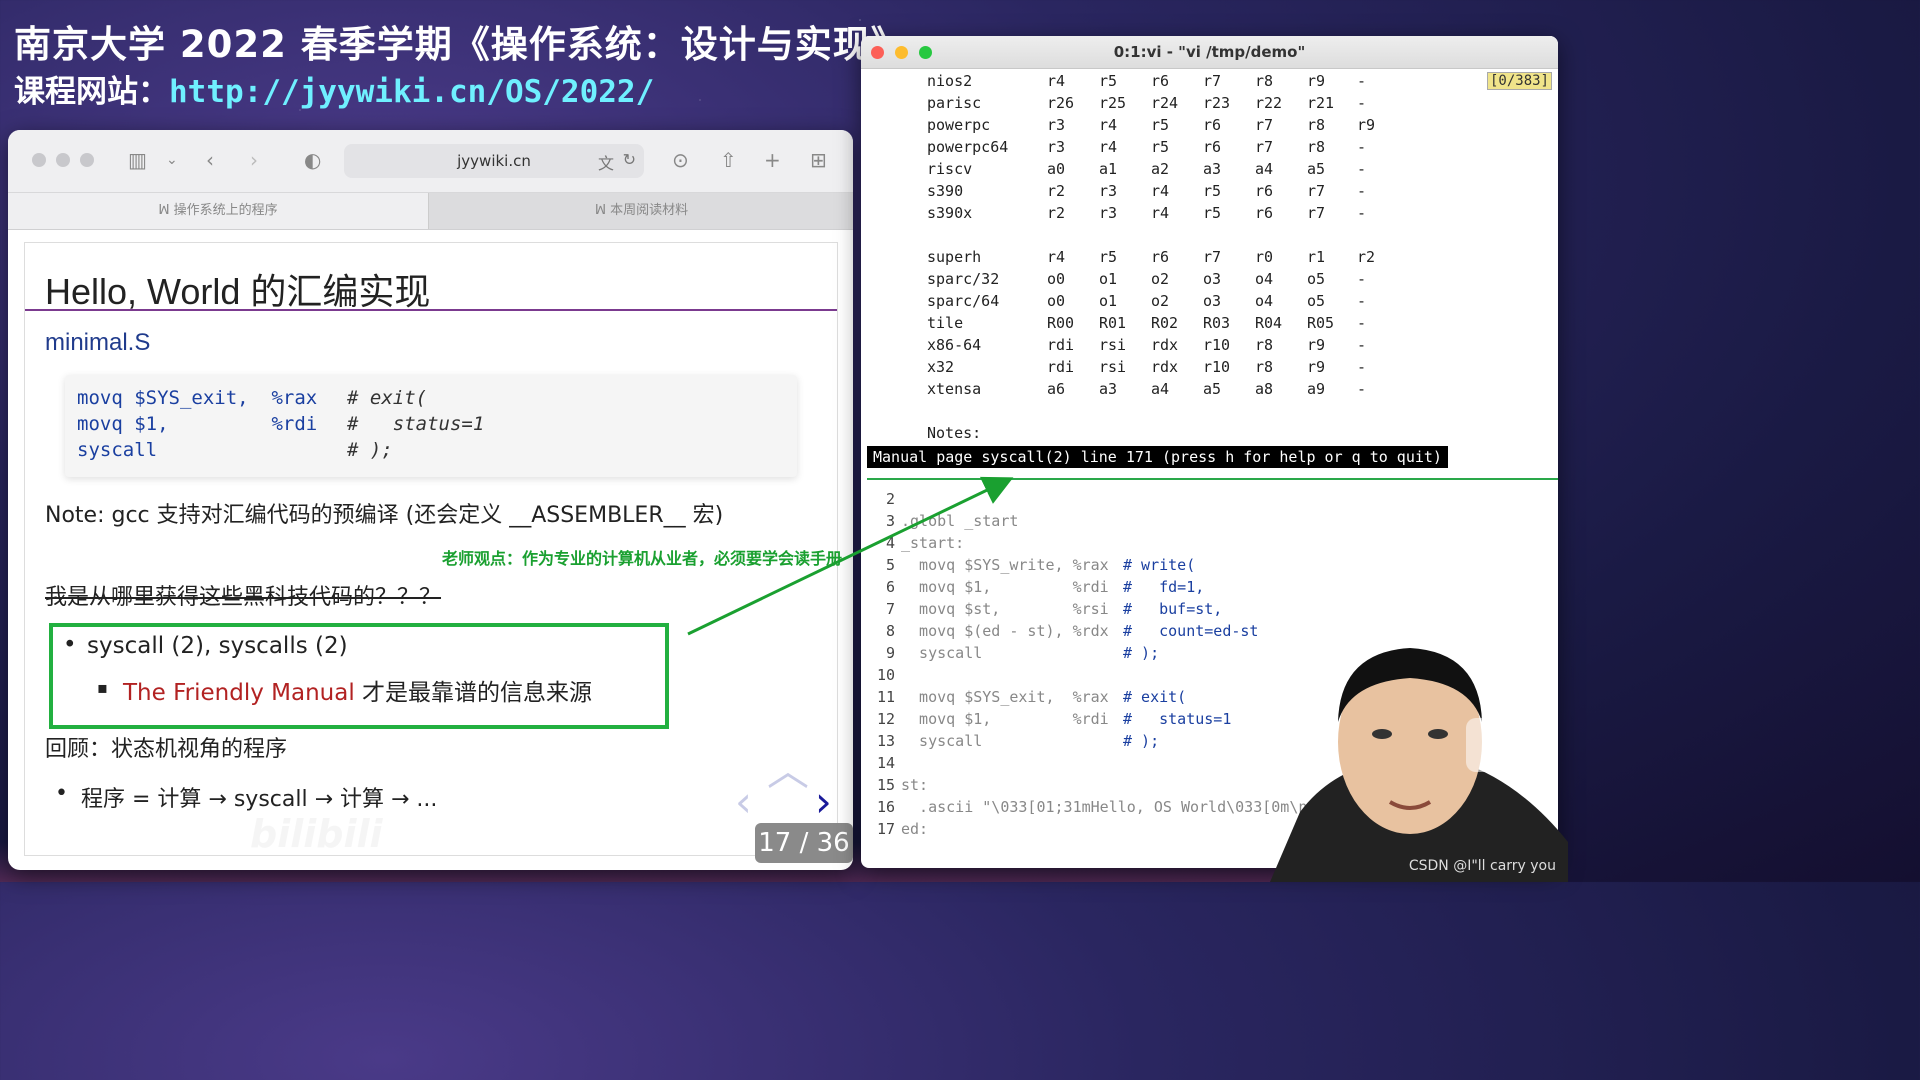 The image size is (1920, 1080). What do you see at coordinates (1482, 866) in the screenshot?
I see `csdn-watermark: CSDN @I"ll carry you` at bounding box center [1482, 866].